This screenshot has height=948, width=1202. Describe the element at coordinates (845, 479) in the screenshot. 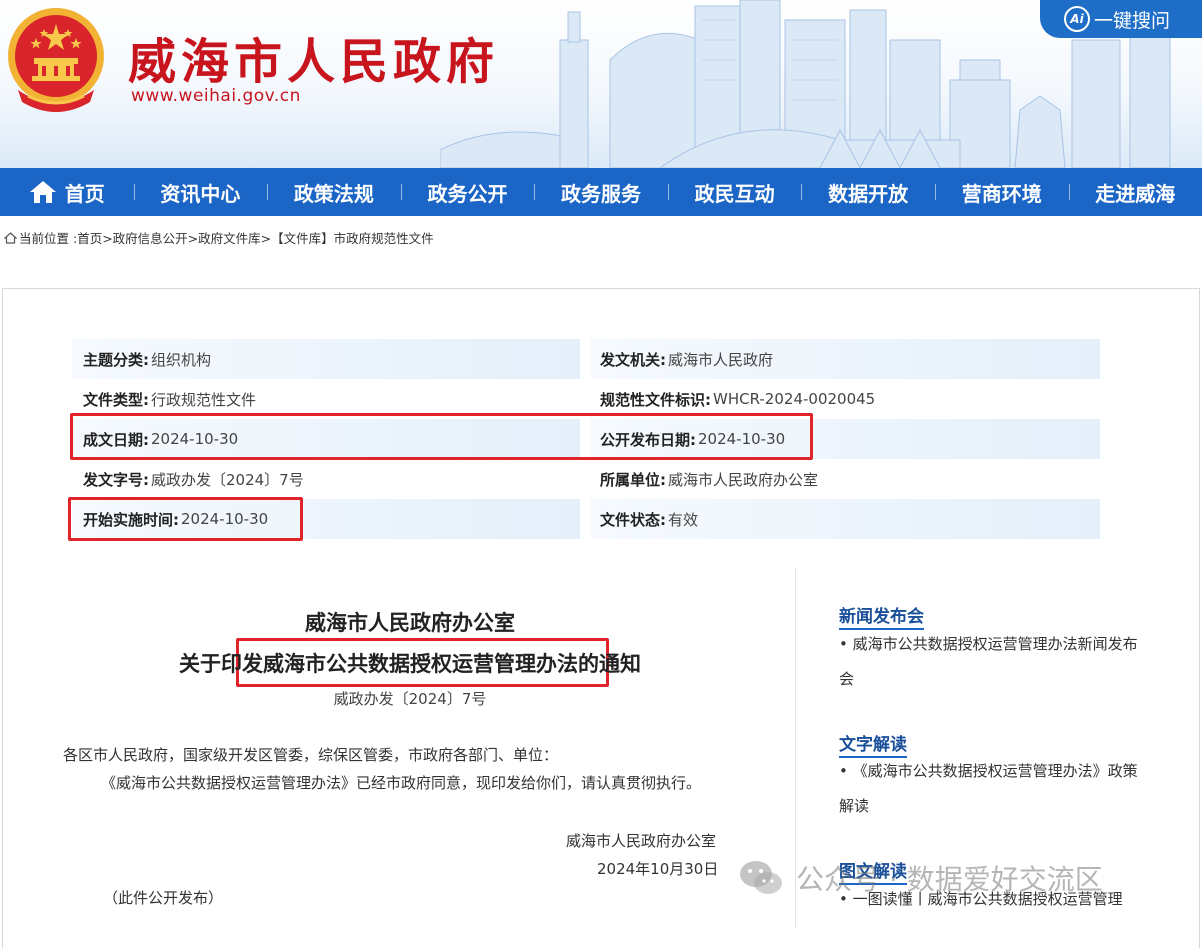

I see `meta-cell: 所属单位: 威海市人民政府办公室` at that location.